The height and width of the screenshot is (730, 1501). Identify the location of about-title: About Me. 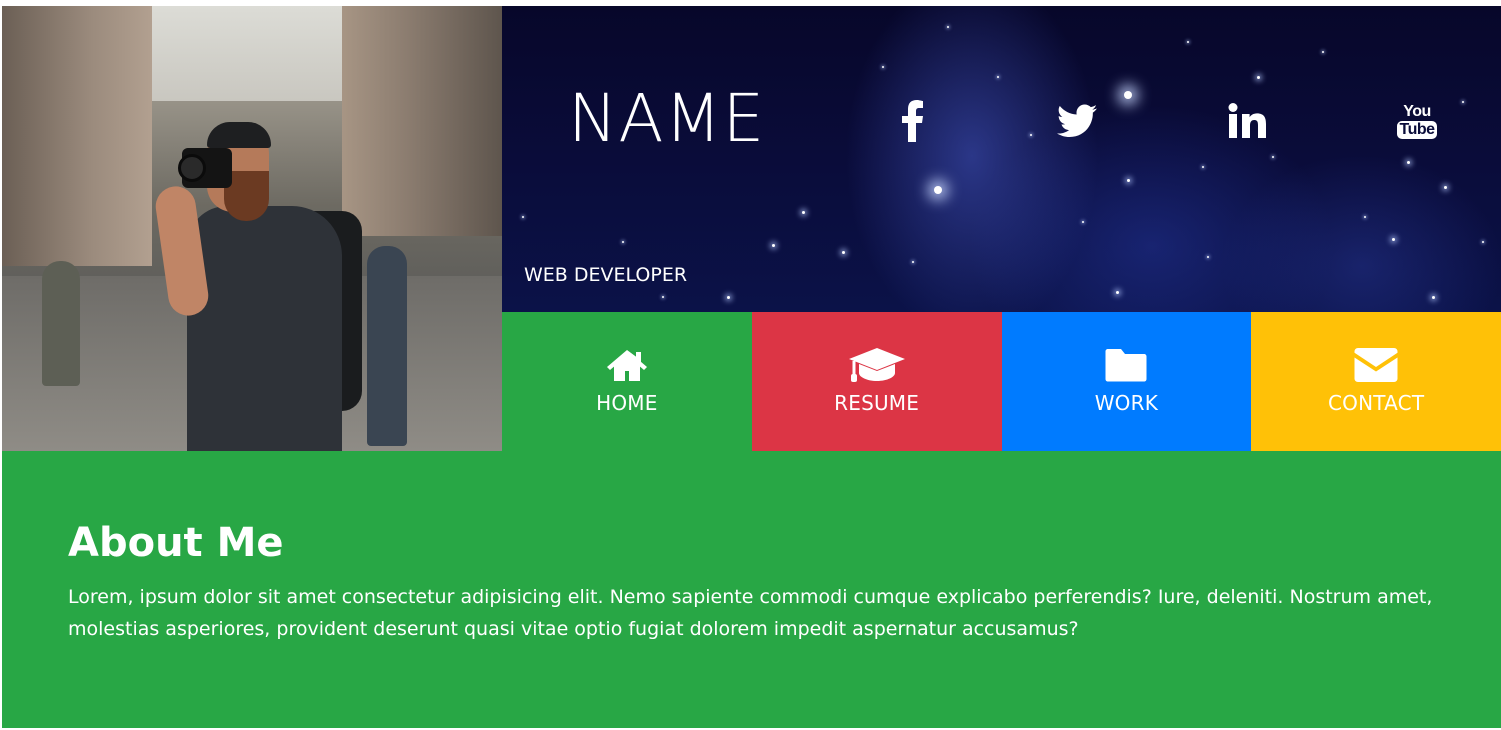
(176, 543).